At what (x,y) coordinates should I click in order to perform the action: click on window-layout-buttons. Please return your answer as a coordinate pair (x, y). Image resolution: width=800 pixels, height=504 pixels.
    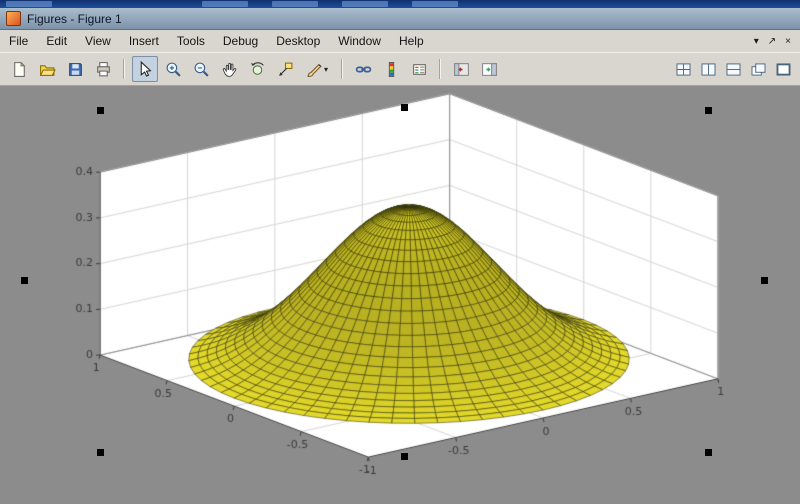
    Looking at the image, I should click on (733, 69).